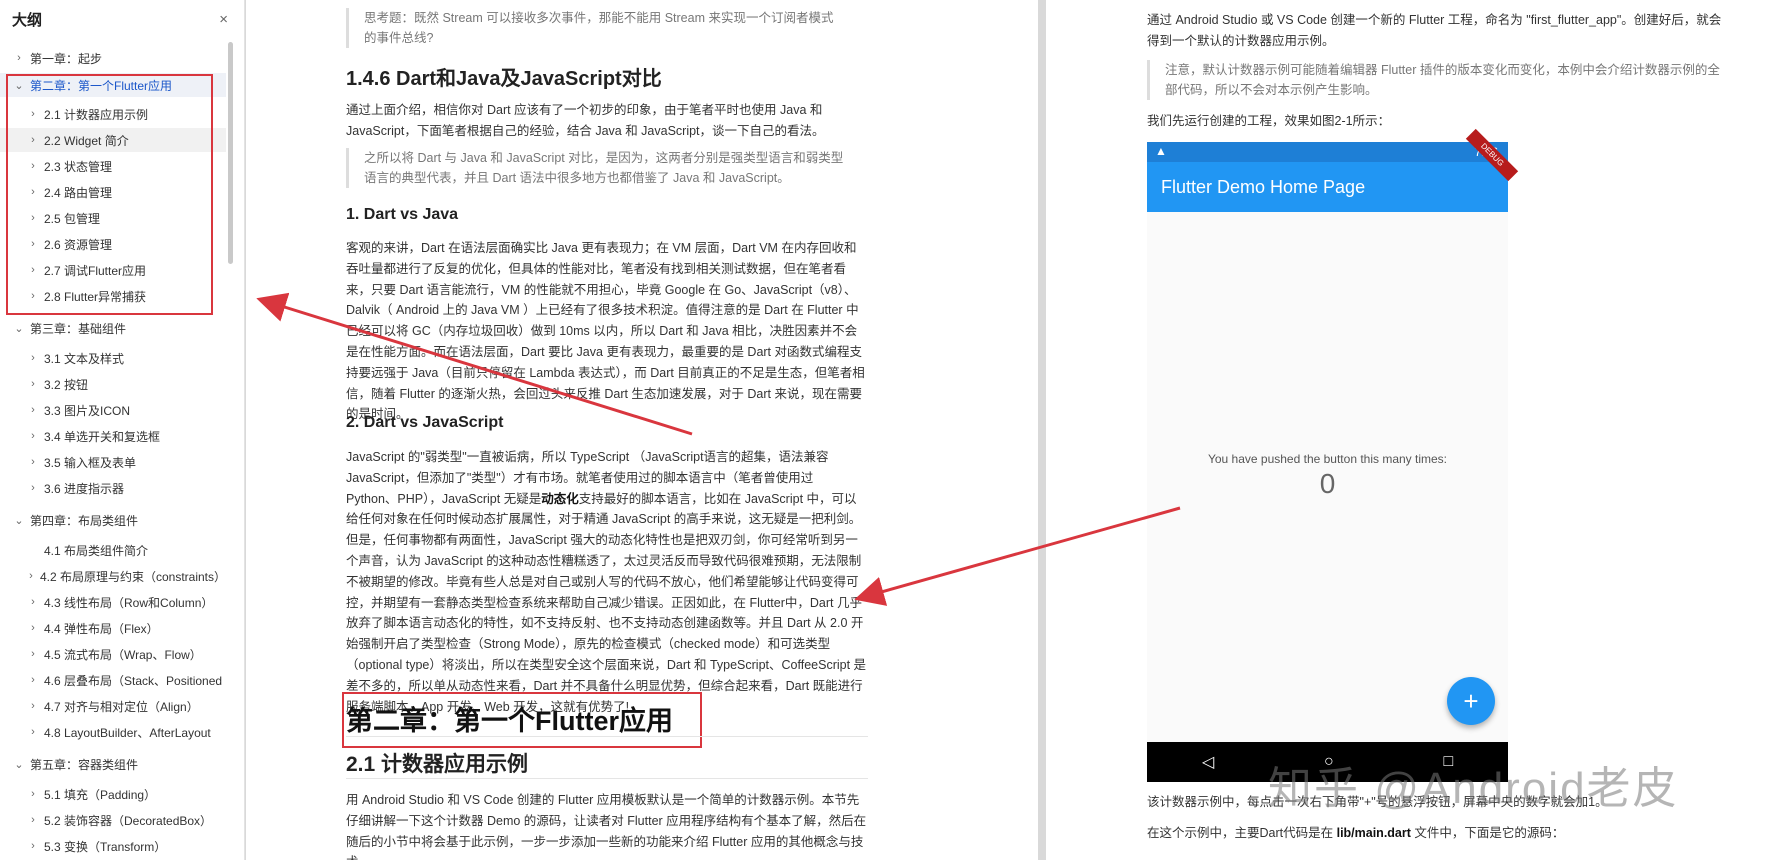 The width and height of the screenshot is (1789, 860). I want to click on outline-item-label: 3.1 文本及样式, so click(84, 358).